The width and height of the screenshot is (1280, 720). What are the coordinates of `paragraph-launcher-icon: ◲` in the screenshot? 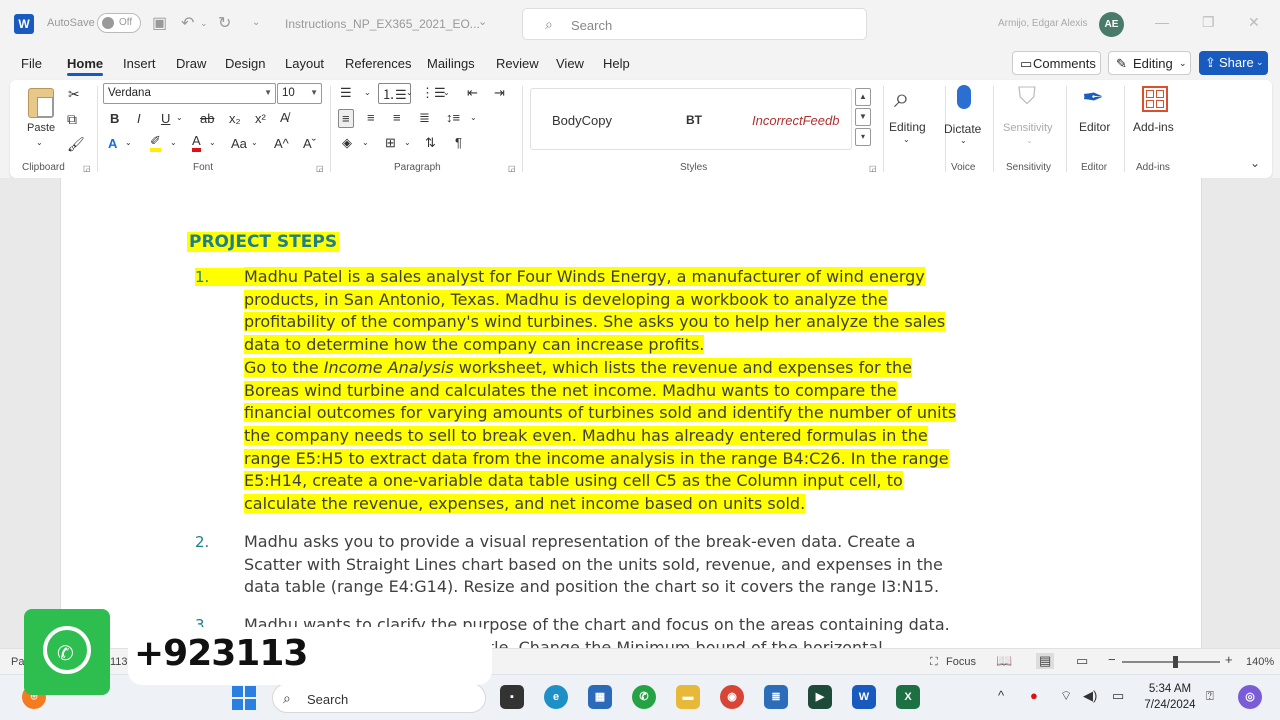 It's located at (512, 168).